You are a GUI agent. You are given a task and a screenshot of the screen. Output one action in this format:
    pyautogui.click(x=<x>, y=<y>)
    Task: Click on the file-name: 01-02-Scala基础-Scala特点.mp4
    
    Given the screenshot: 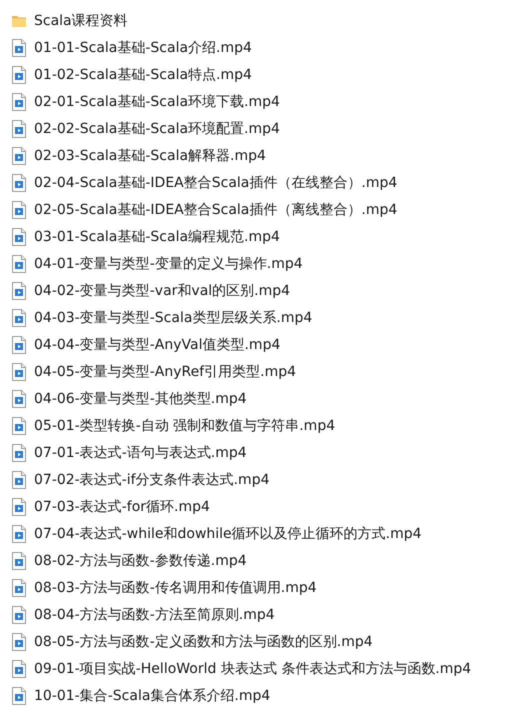 What is the action you would take?
    pyautogui.click(x=143, y=75)
    